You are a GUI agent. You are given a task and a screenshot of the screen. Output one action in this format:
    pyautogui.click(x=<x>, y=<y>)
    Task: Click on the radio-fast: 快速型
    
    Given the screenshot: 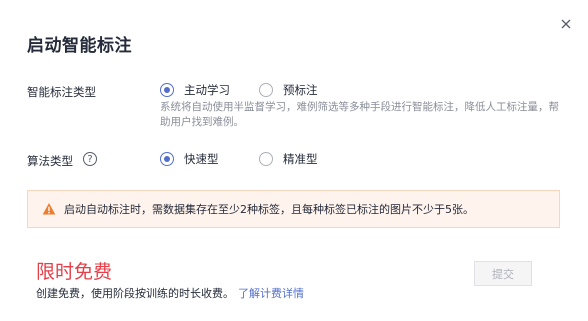 What is the action you would take?
    pyautogui.click(x=189, y=159)
    